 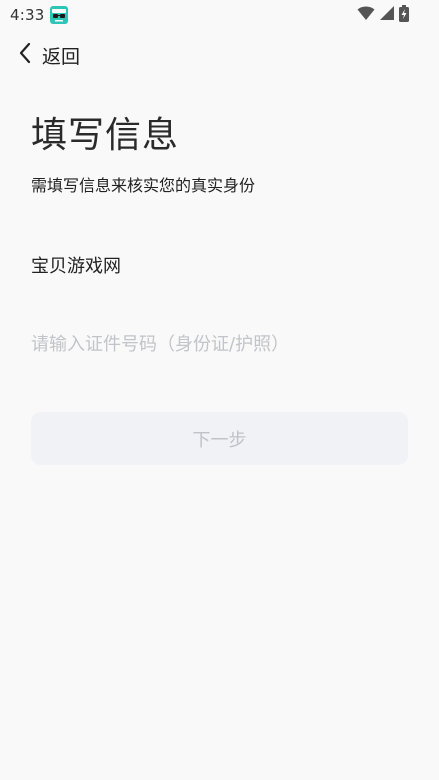 What do you see at coordinates (404, 15) in the screenshot?
I see `battery-charging-icon` at bounding box center [404, 15].